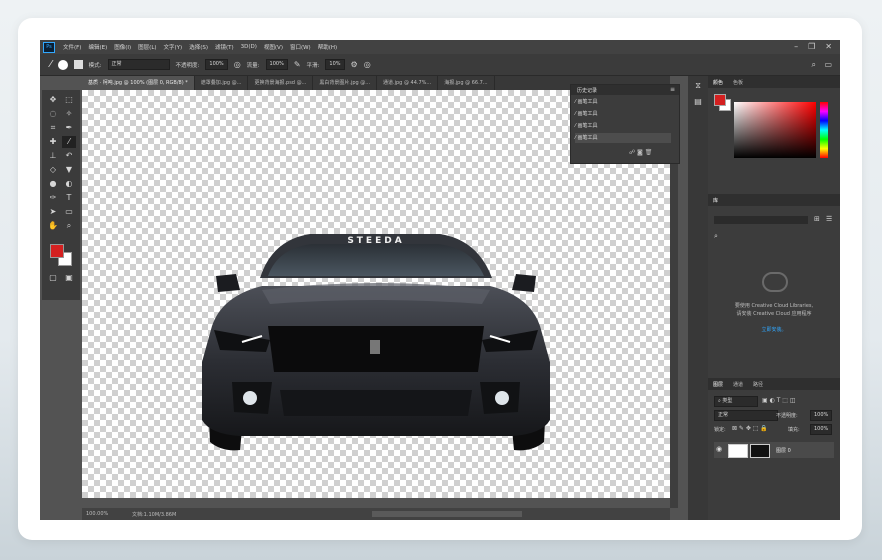 This screenshot has height=560, width=882. I want to click on healing-brush-tool-icon: ✚, so click(53, 142).